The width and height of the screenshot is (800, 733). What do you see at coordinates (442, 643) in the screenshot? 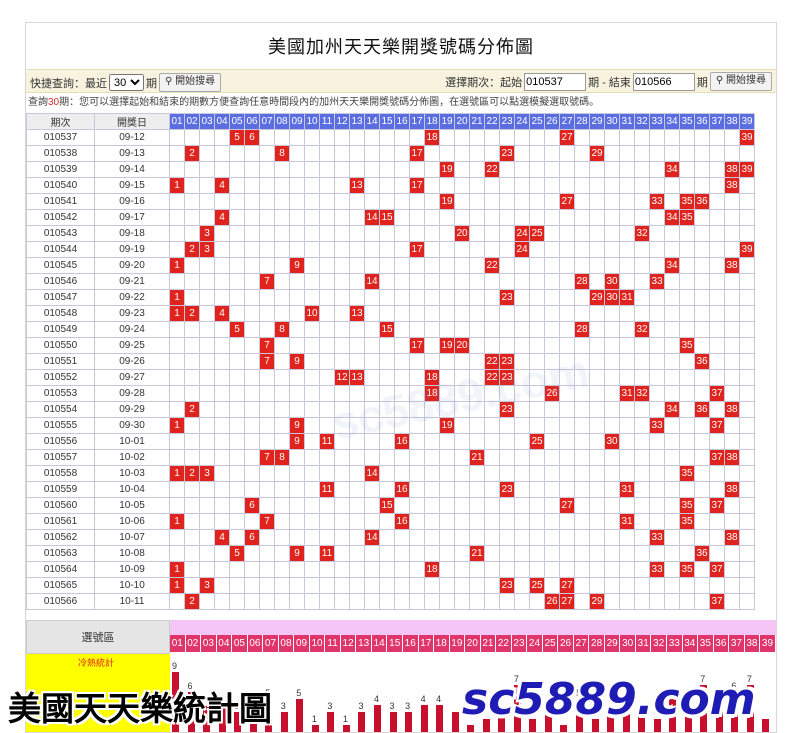
I see `select-number-button: 18` at bounding box center [442, 643].